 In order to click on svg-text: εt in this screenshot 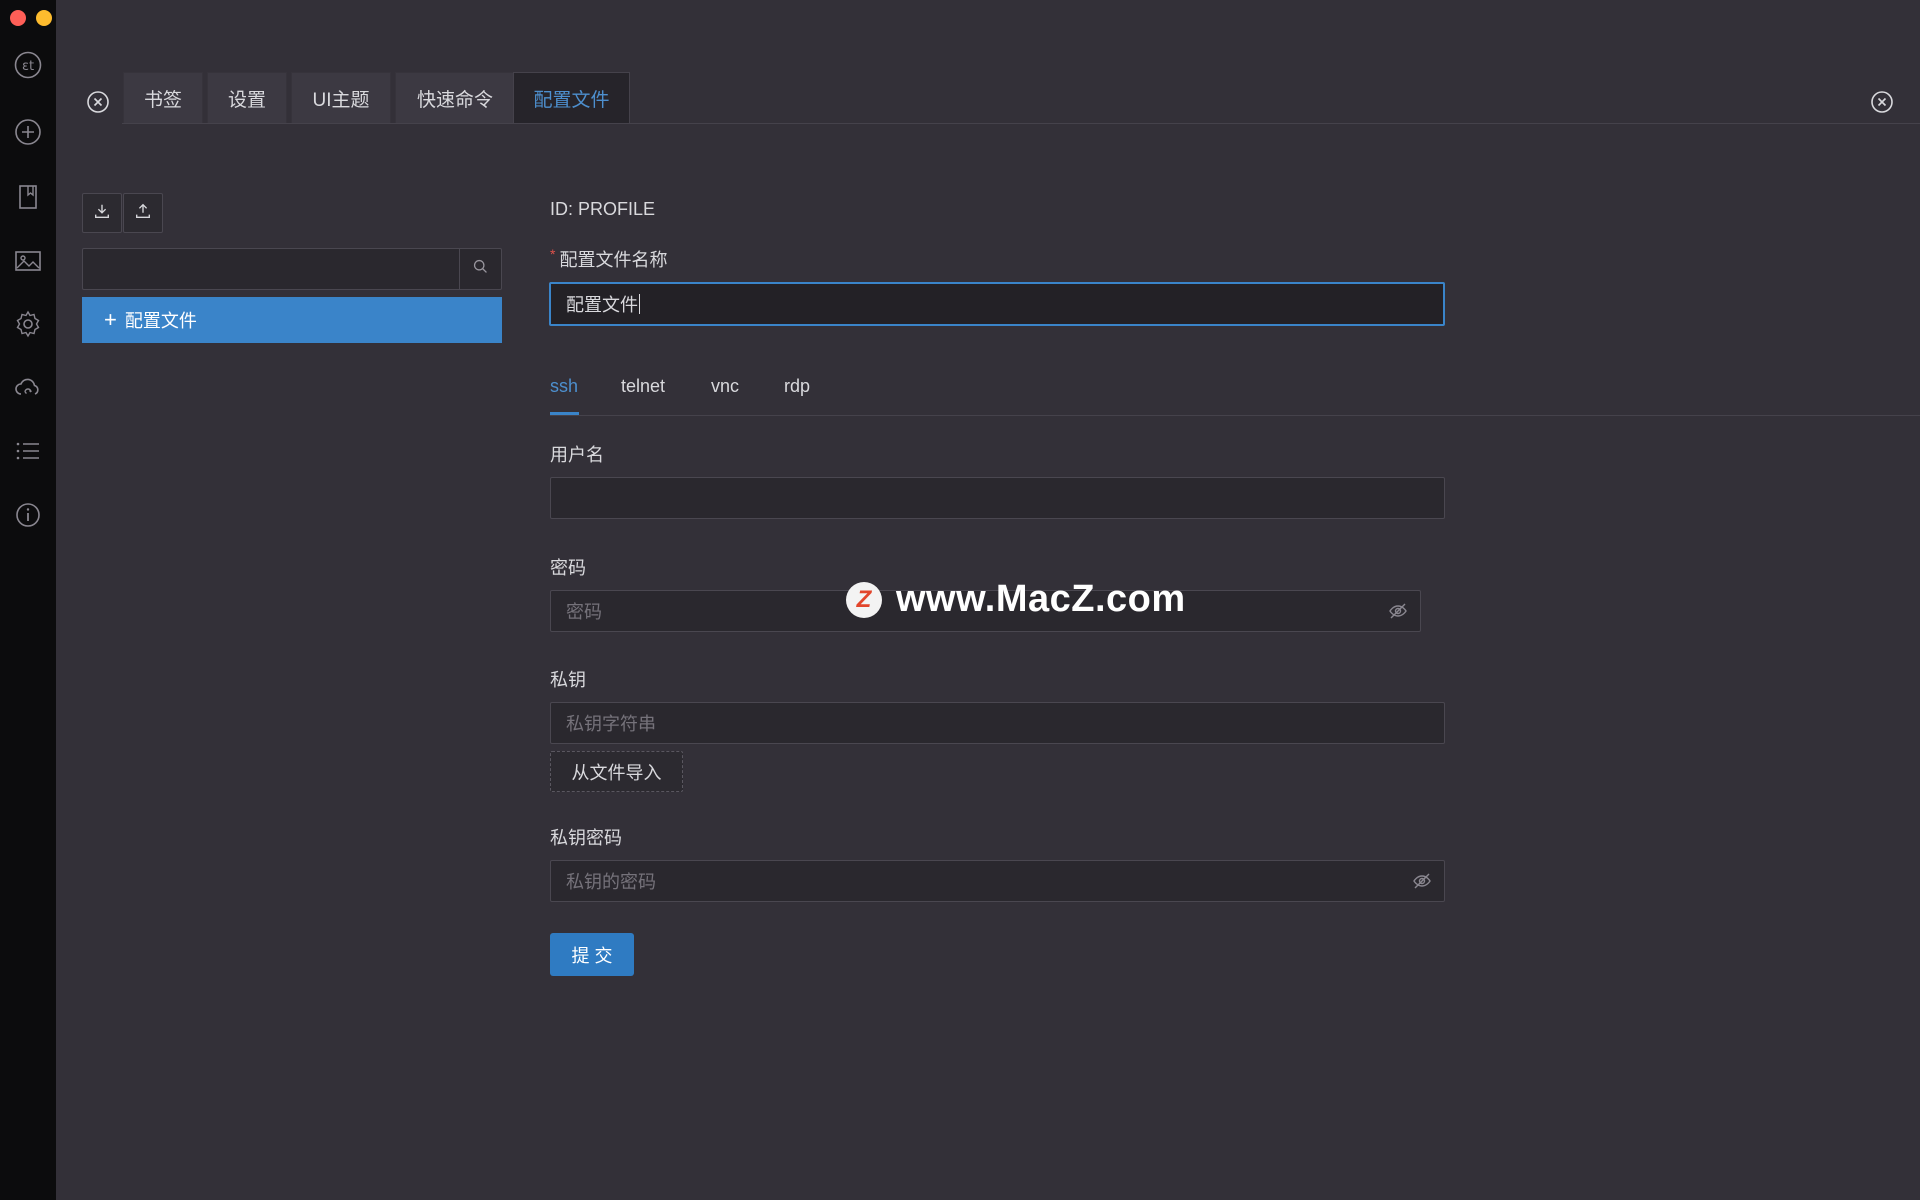, I will do `click(28, 66)`.